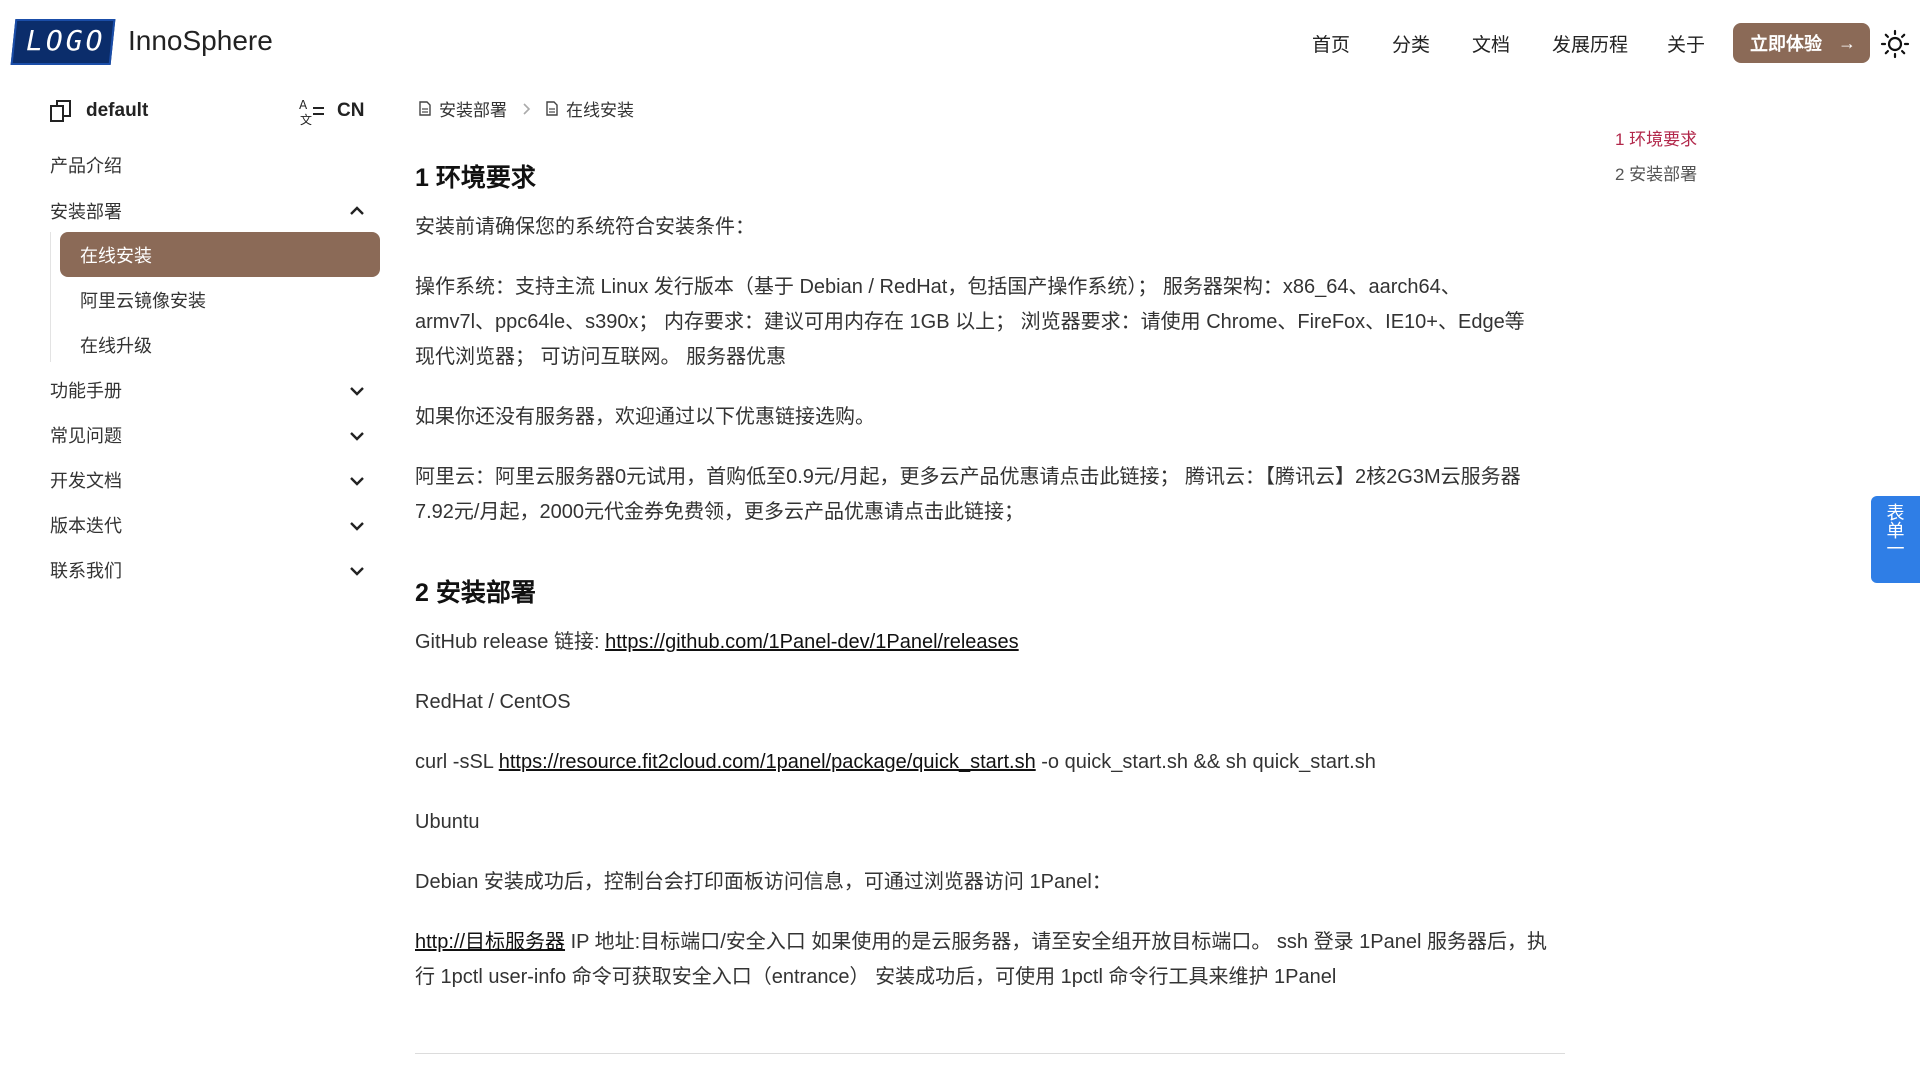  Describe the element at coordinates (330, 111) in the screenshot. I see `language-switcher: A 文 CN` at that location.